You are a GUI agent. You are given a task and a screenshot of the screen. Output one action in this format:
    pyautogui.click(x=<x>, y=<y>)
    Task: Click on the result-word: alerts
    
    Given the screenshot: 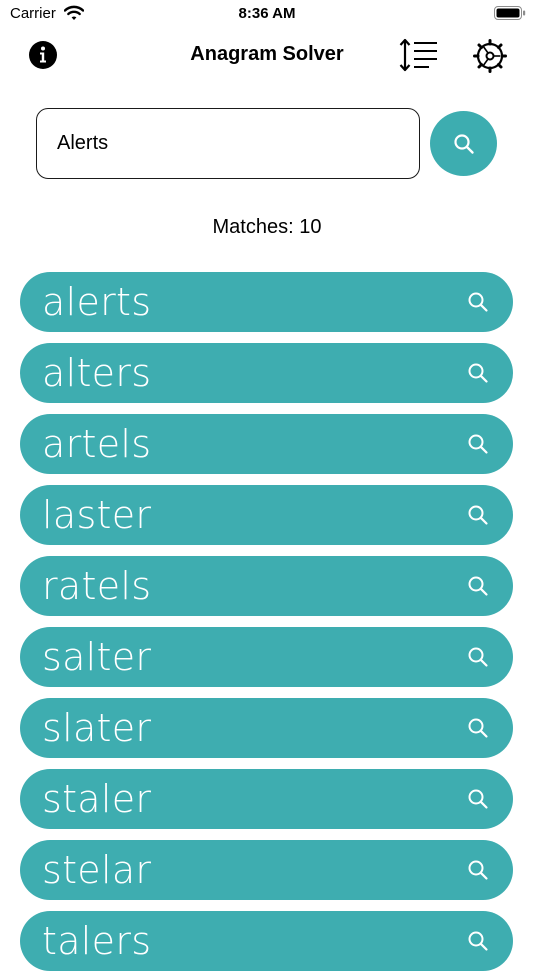 What is the action you would take?
    pyautogui.click(x=97, y=302)
    